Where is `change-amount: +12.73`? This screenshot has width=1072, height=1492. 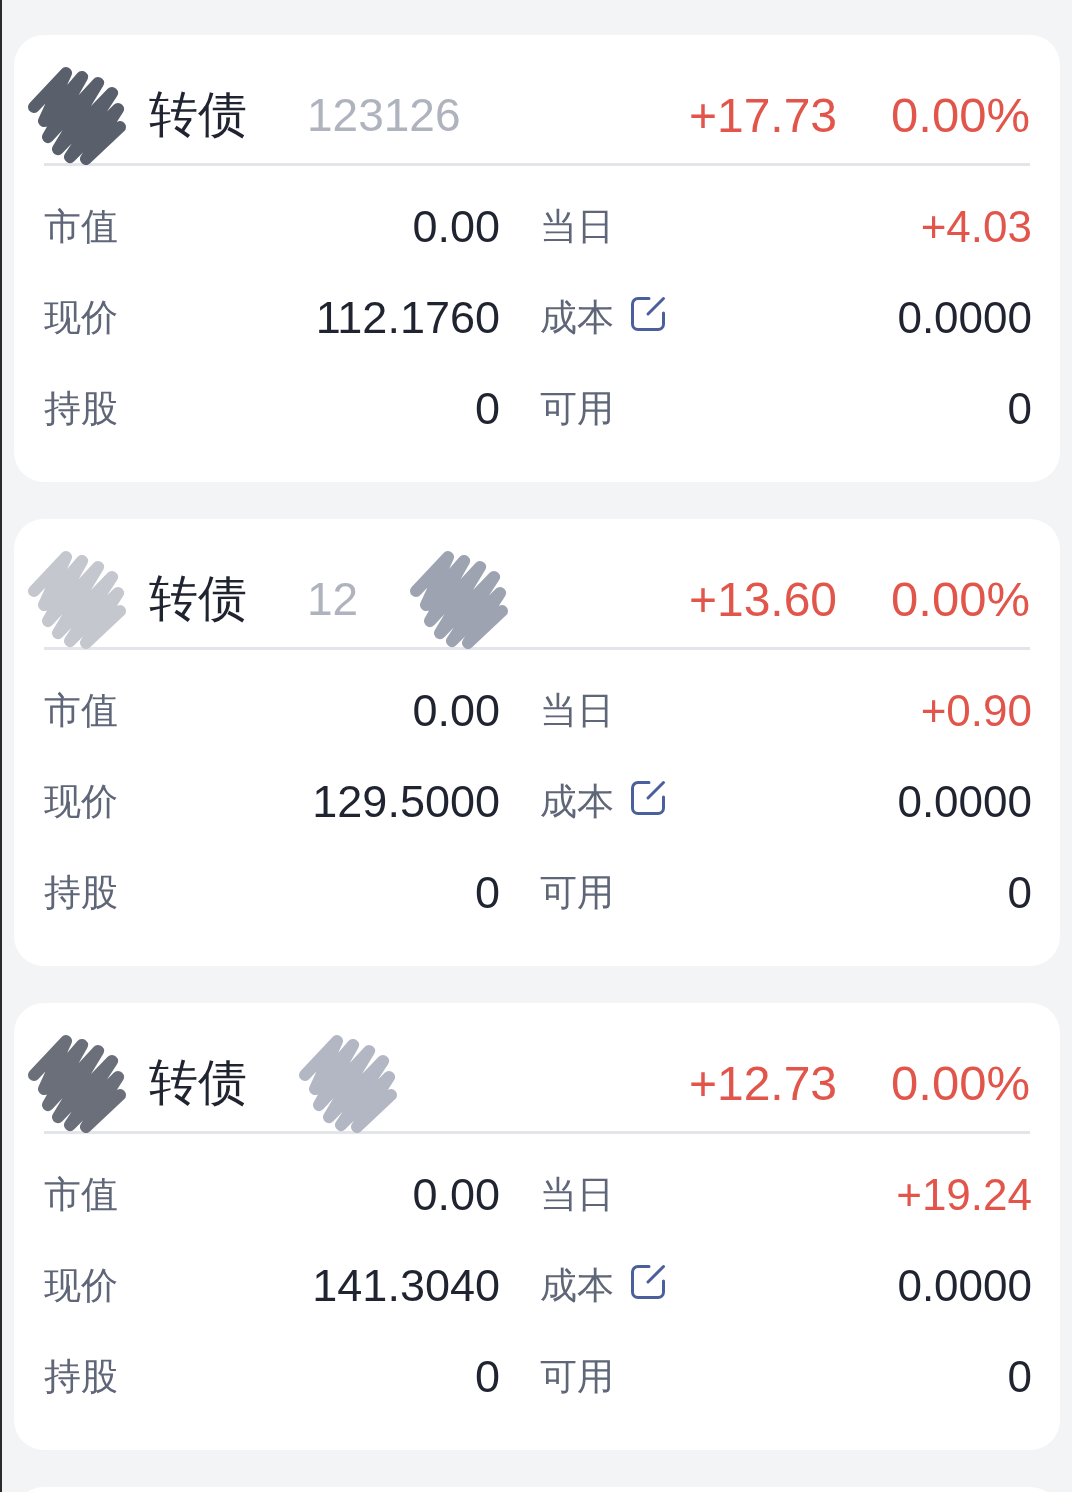
change-amount: +12.73 is located at coordinates (763, 1083).